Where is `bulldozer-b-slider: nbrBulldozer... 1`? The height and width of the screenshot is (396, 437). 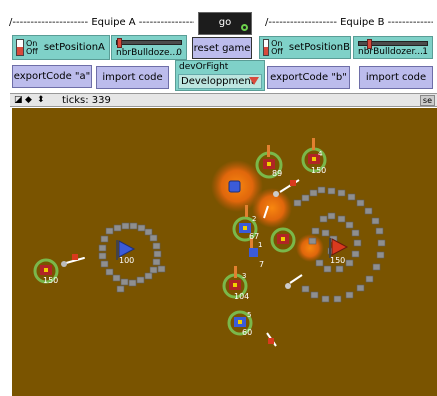
bulldozer-b-slider: nbrBulldozer... 1 is located at coordinates (393, 47).